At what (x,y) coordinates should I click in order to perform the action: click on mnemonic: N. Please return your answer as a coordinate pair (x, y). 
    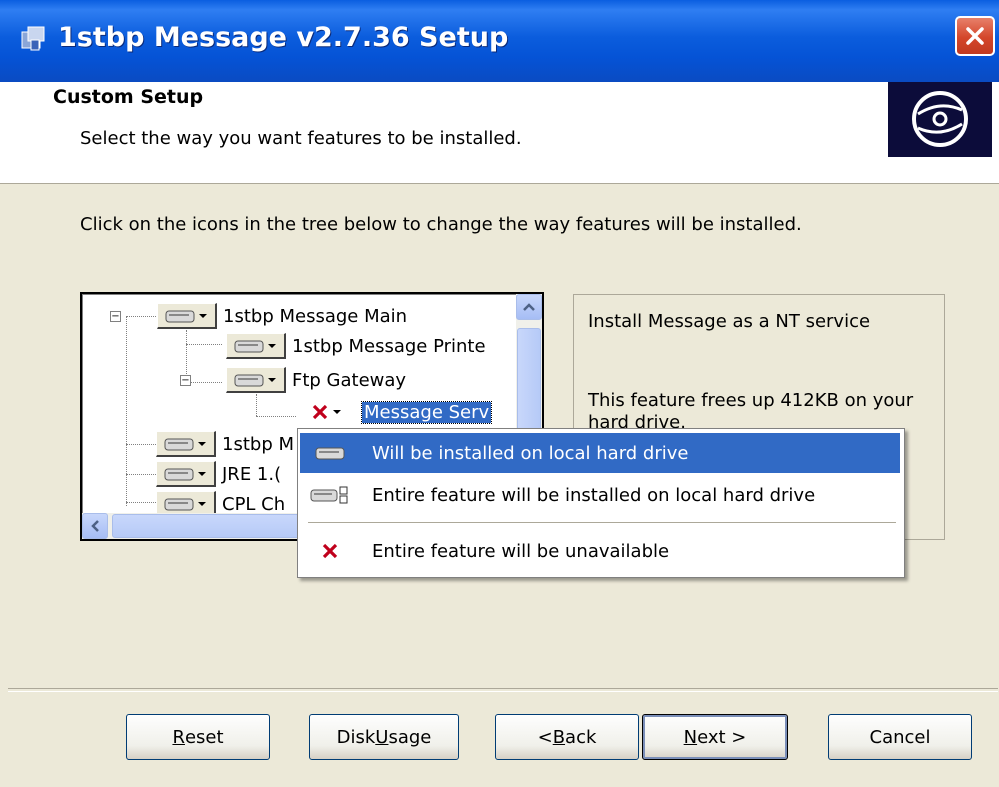
    Looking at the image, I should click on (690, 737).